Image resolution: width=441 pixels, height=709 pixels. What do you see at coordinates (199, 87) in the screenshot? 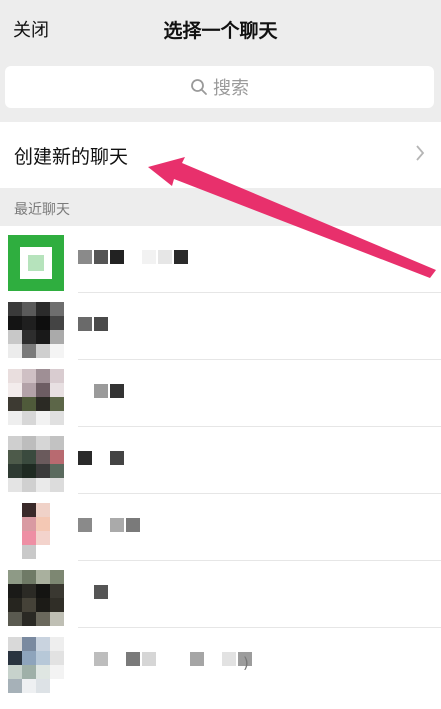
I see `search-icon` at bounding box center [199, 87].